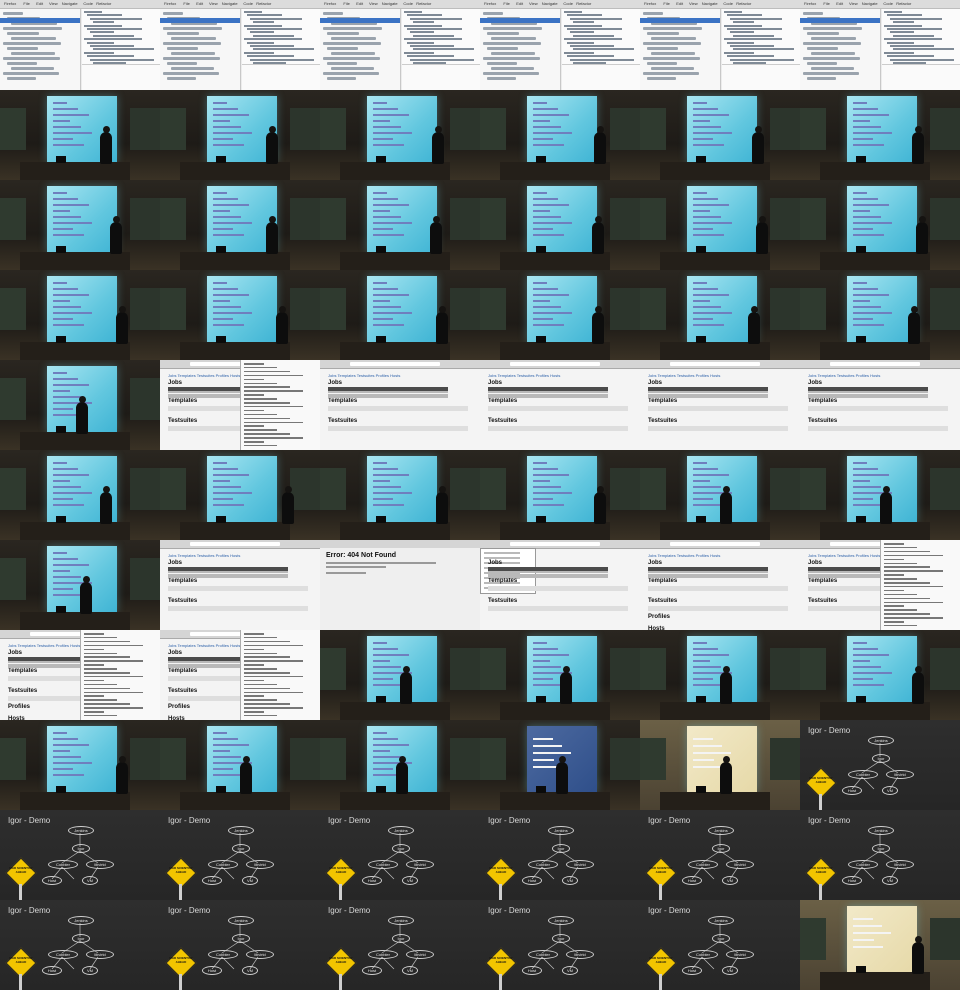  I want to click on graph-node: VM, so click(730, 970).